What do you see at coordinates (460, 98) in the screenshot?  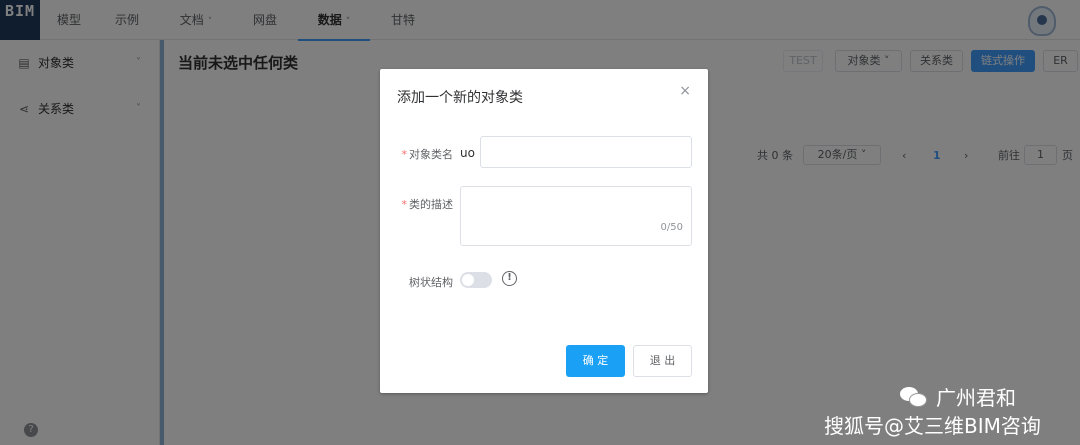 I see `dialog-title: 添加一个新的对象类` at bounding box center [460, 98].